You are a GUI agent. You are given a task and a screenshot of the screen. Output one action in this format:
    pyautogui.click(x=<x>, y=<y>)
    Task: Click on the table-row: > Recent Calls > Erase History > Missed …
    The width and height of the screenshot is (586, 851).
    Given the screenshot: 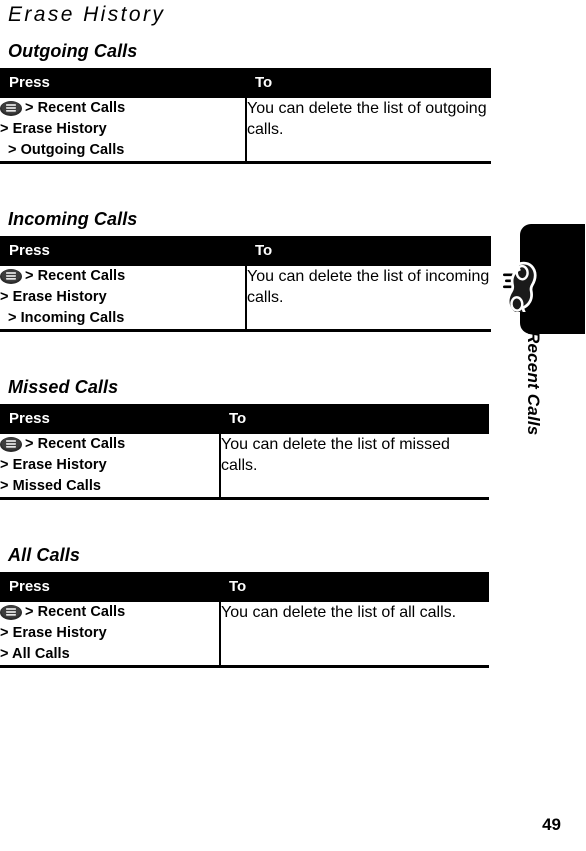 What is the action you would take?
    pyautogui.click(x=244, y=467)
    